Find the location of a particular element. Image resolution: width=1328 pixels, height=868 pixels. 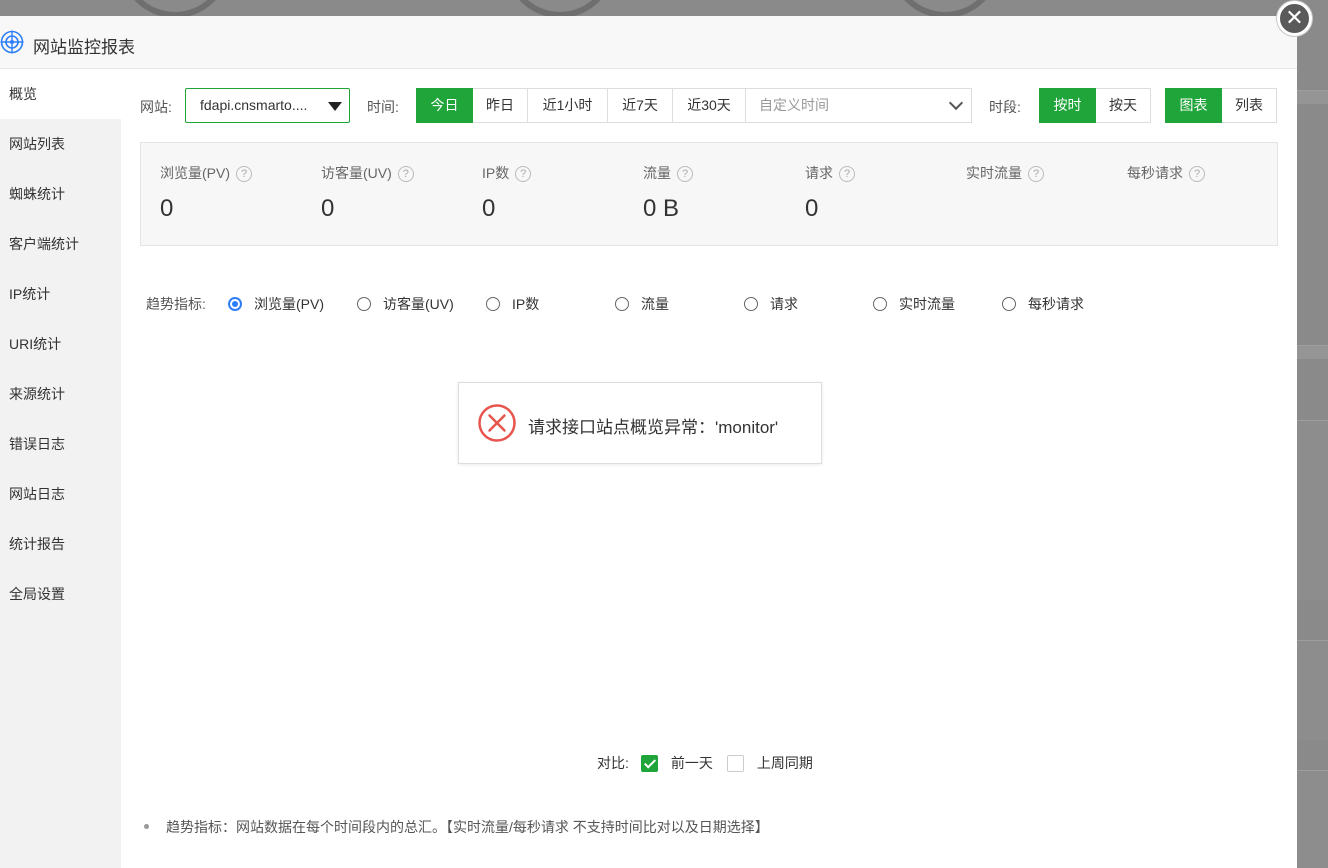

stat-label: 浏览量(PV) is located at coordinates (195, 173).